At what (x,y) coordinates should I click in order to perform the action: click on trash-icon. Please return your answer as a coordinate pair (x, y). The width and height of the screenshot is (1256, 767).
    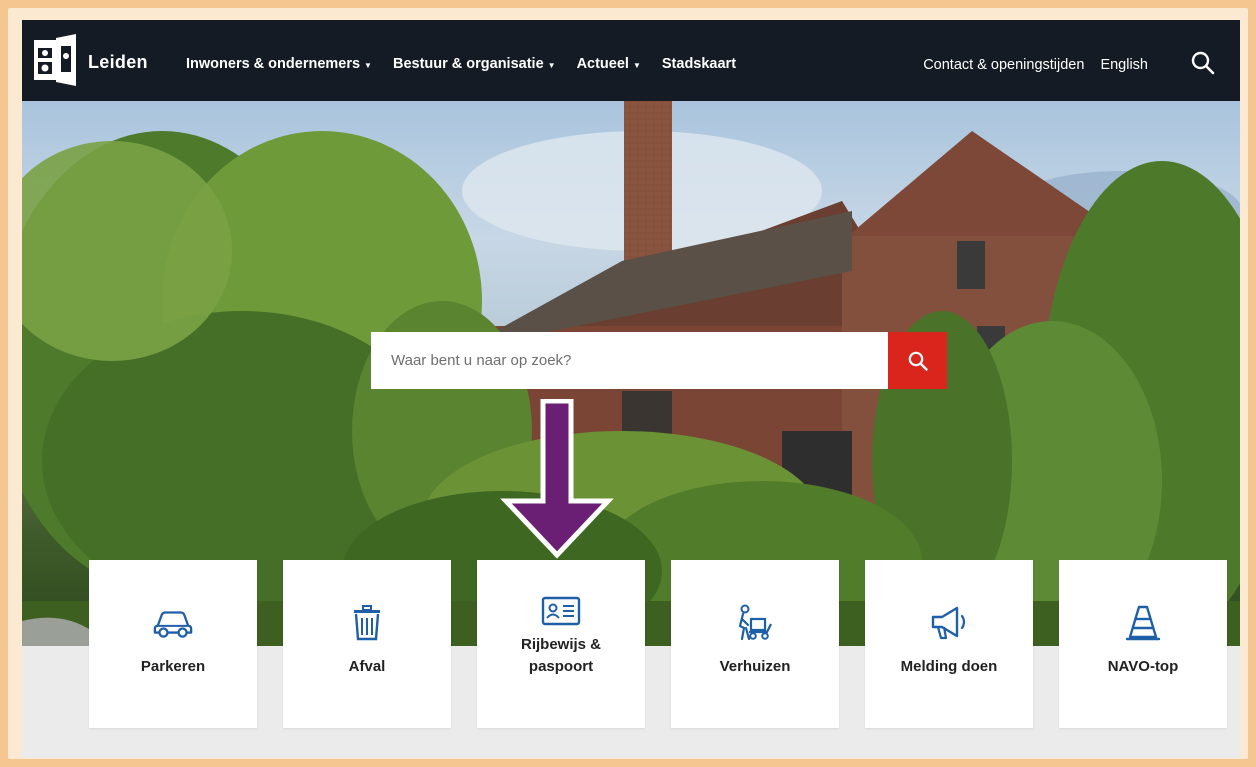
    Looking at the image, I should click on (367, 623).